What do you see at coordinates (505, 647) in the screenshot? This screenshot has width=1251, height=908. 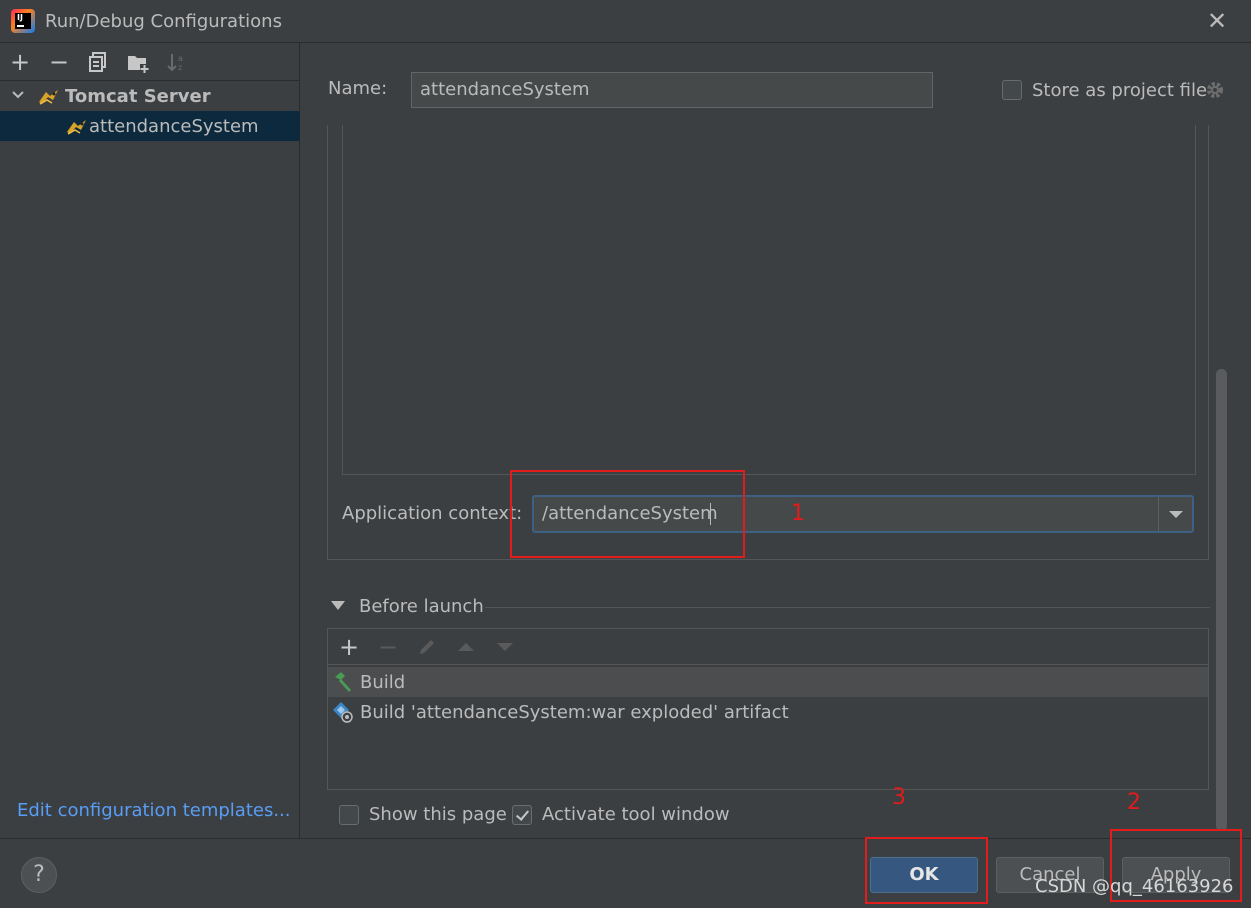 I see `move-down-icon` at bounding box center [505, 647].